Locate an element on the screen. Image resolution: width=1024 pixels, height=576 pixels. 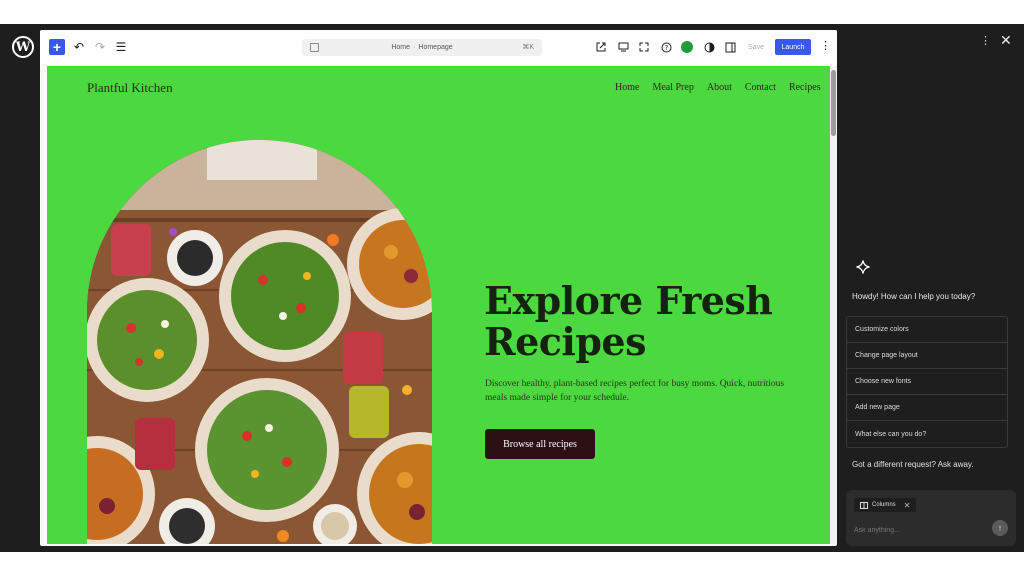
context-chip: Columns ✕ is located at coordinates (885, 505).